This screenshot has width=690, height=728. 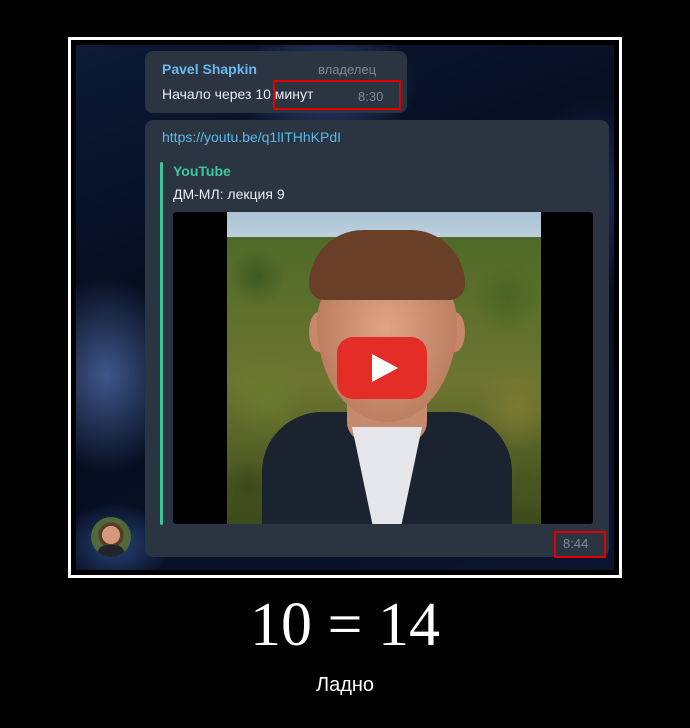 I want to click on sender-role-badge: владелец, so click(x=347, y=69).